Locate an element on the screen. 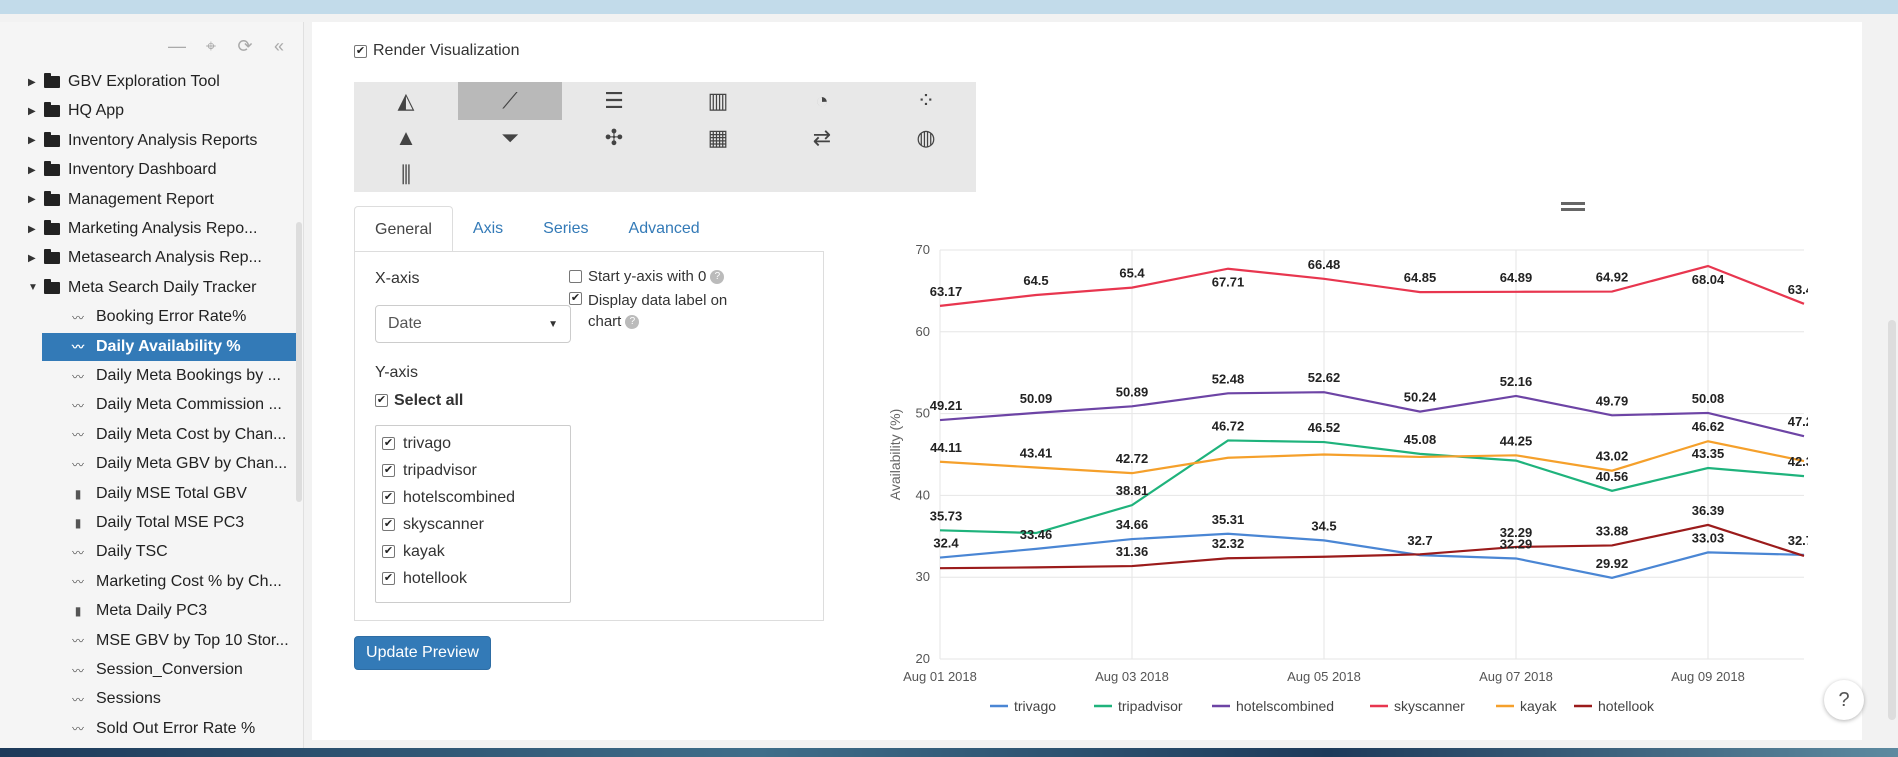 The width and height of the screenshot is (1898, 757). line-chart-icon: ⟋ is located at coordinates (510, 101).